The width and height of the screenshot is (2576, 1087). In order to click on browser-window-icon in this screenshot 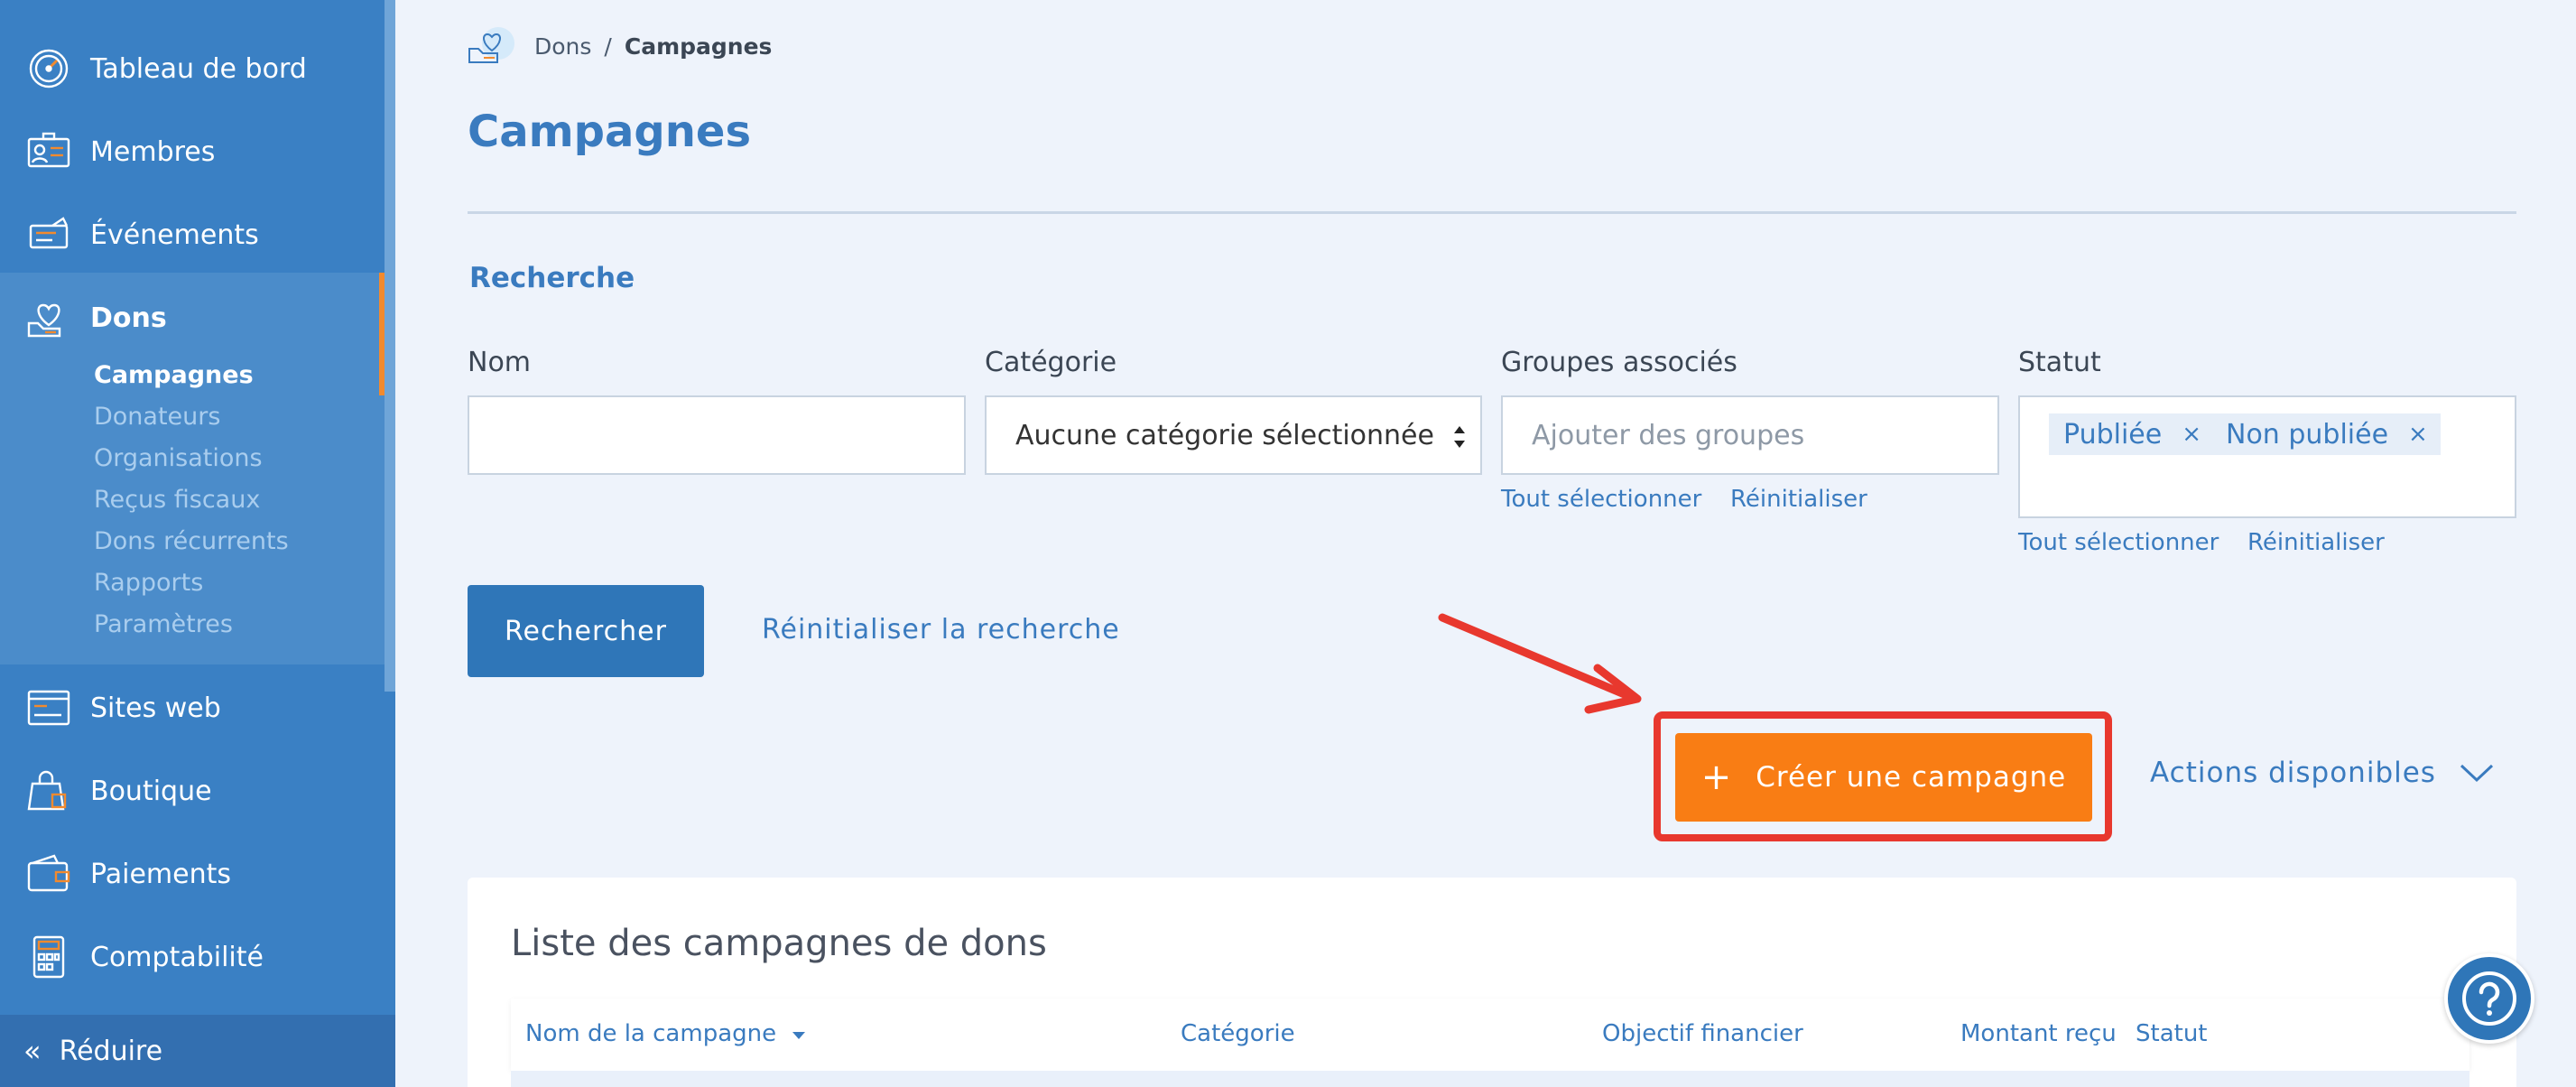, I will do `click(49, 708)`.